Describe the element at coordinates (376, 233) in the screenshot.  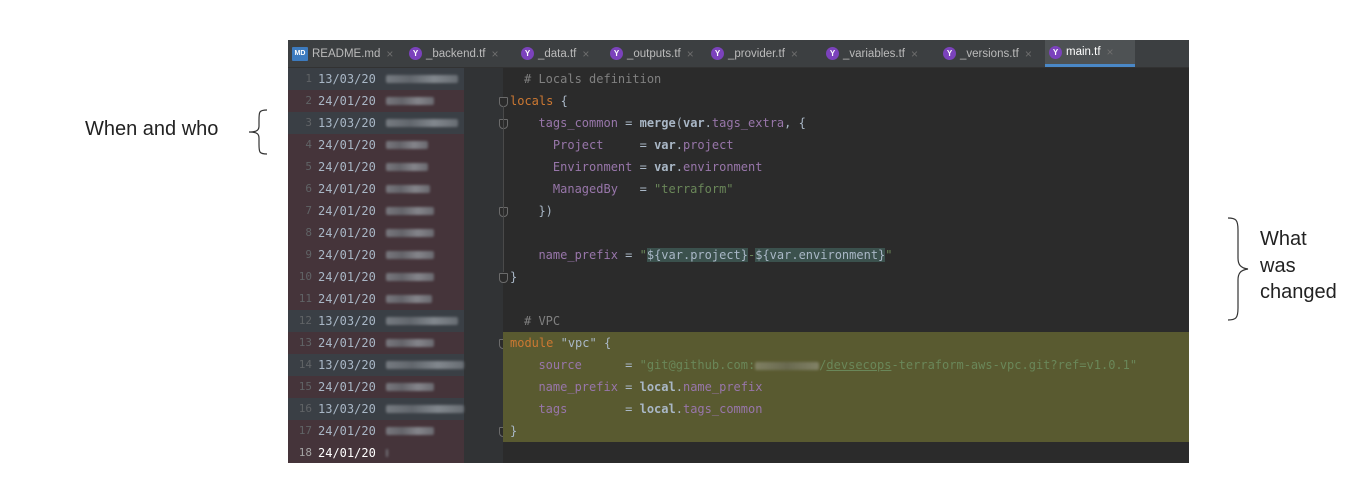
I see `annotate-row: 8 24/01/20` at that location.